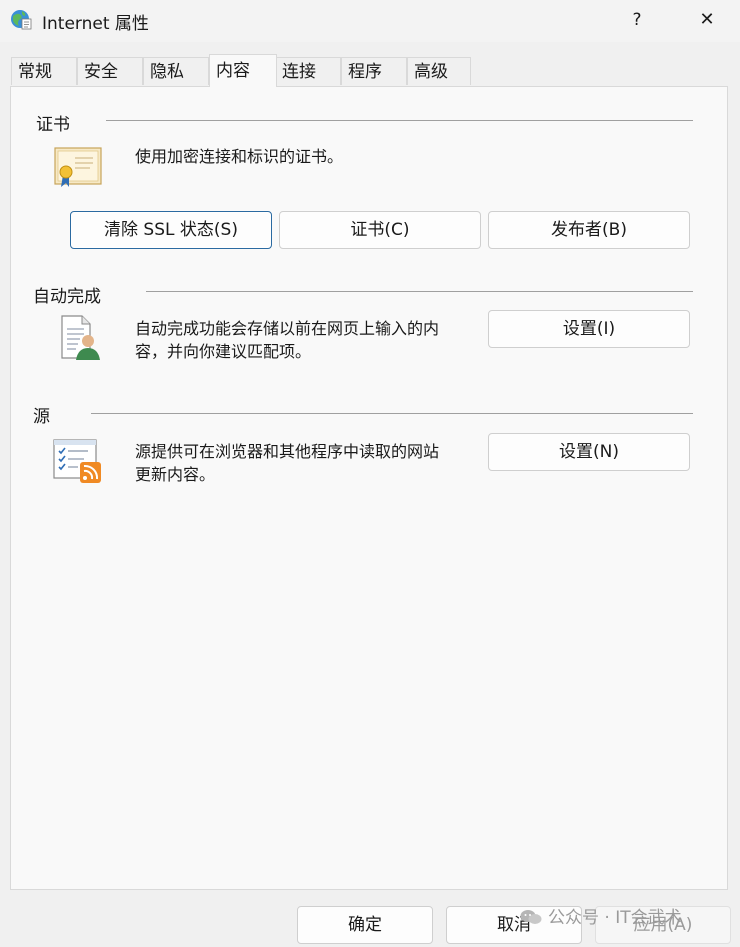 The height and width of the screenshot is (947, 740). I want to click on watermark: 公众号 · IT会武术, so click(601, 915).